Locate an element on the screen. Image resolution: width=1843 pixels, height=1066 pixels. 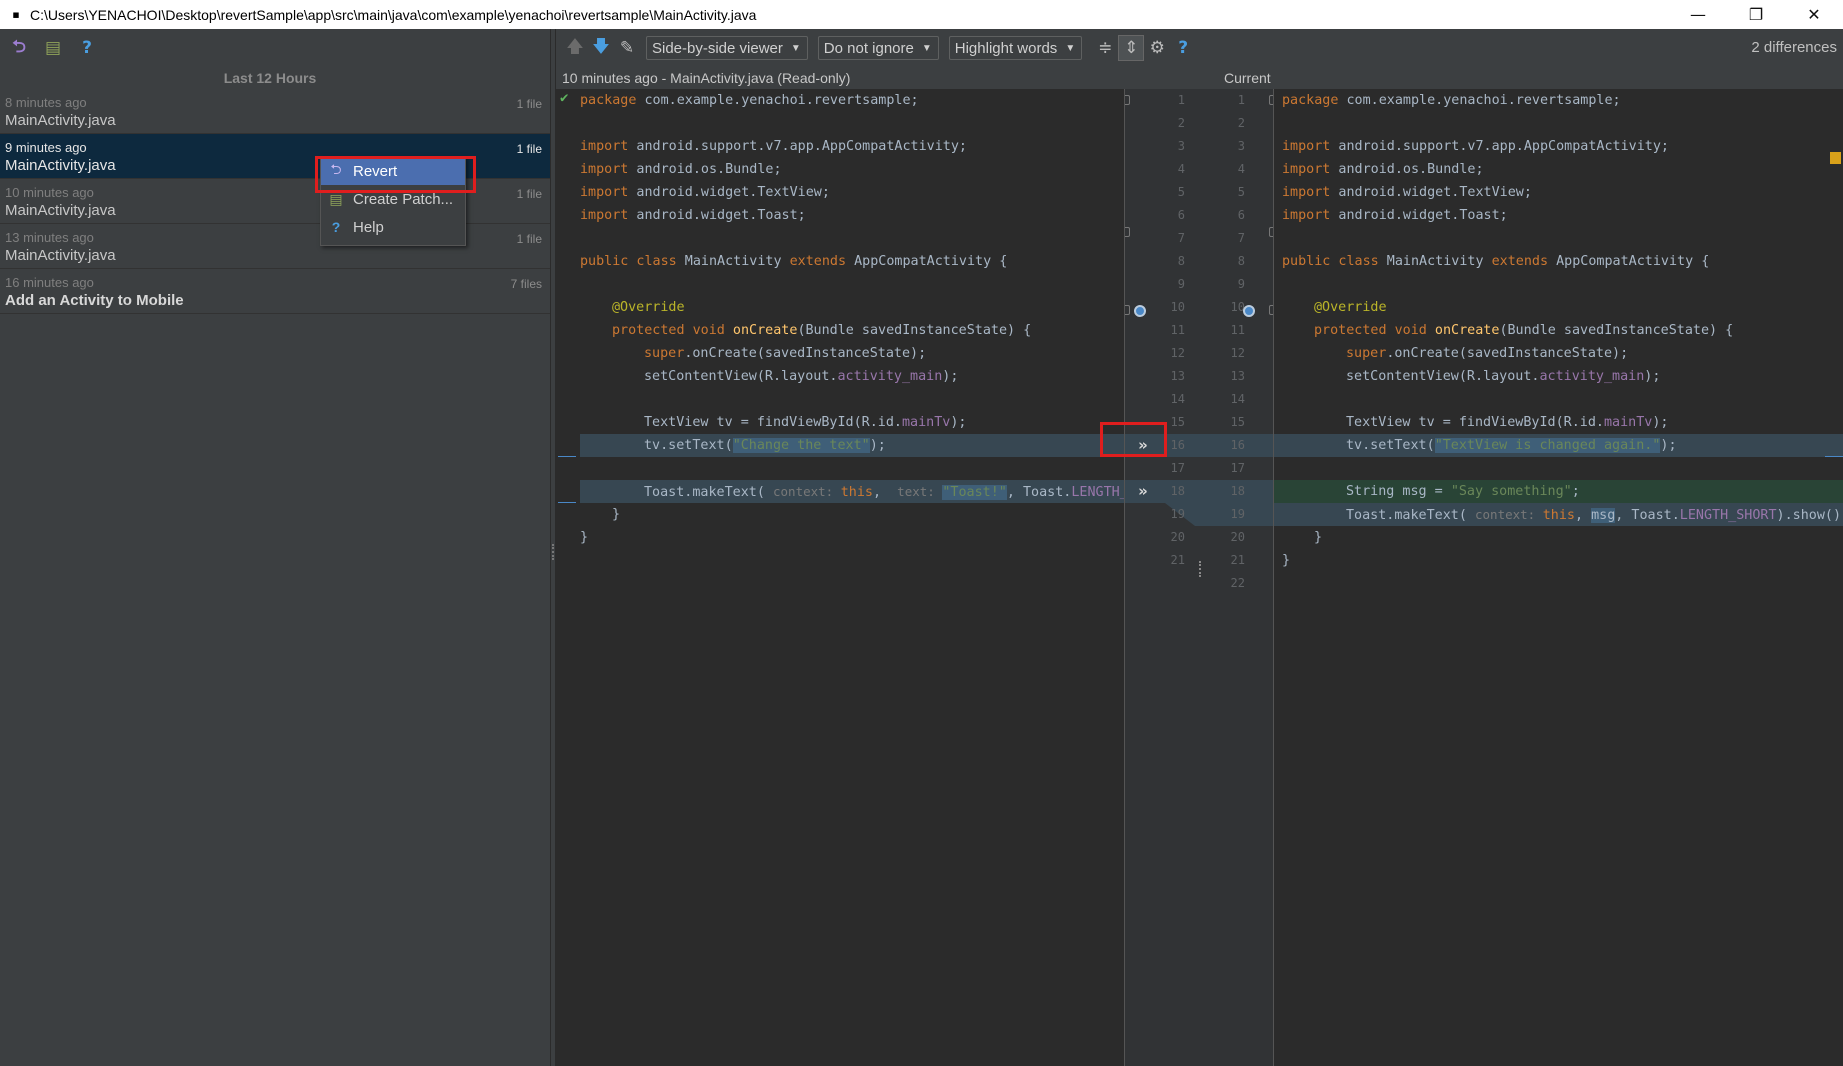
code-line: import android.os.Bundle; is located at coordinates (681, 169).